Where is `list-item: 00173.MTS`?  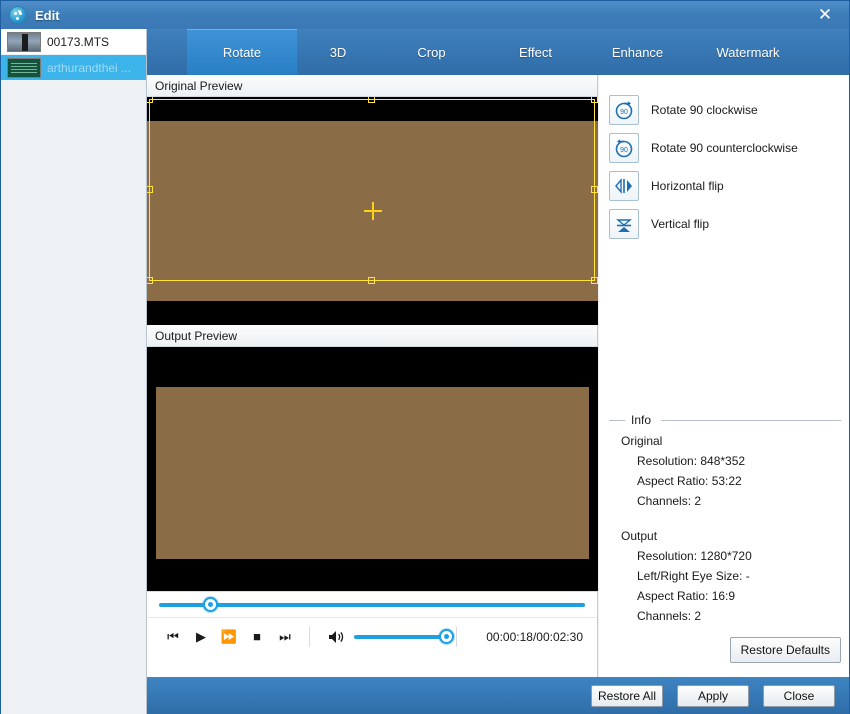
list-item: 00173.MTS is located at coordinates (73, 42).